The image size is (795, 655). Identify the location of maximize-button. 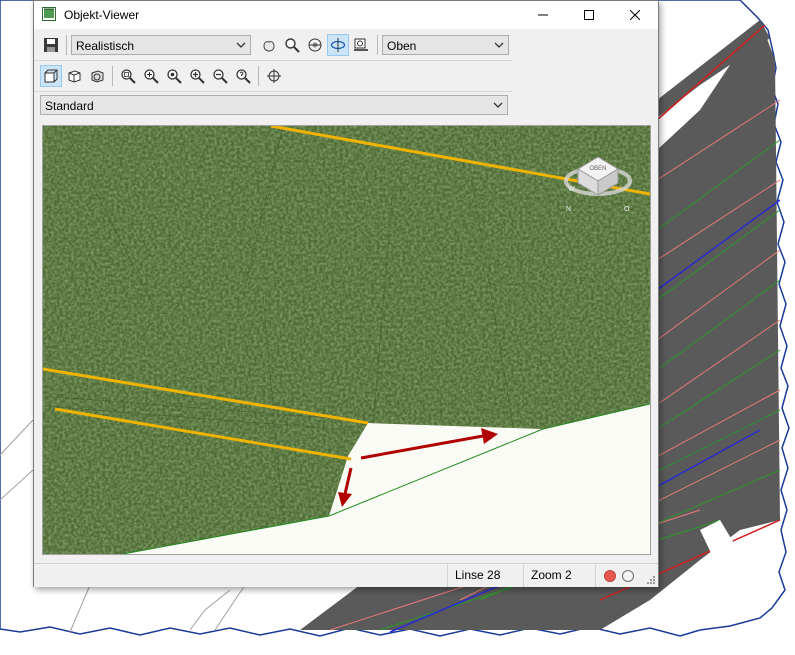
(589, 15).